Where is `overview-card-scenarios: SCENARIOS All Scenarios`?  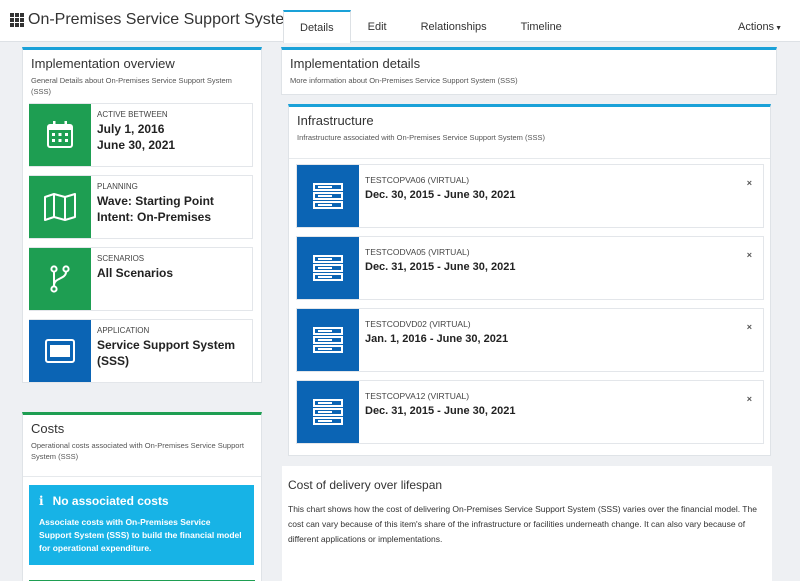
overview-card-scenarios: SCENARIOS All Scenarios is located at coordinates (141, 279).